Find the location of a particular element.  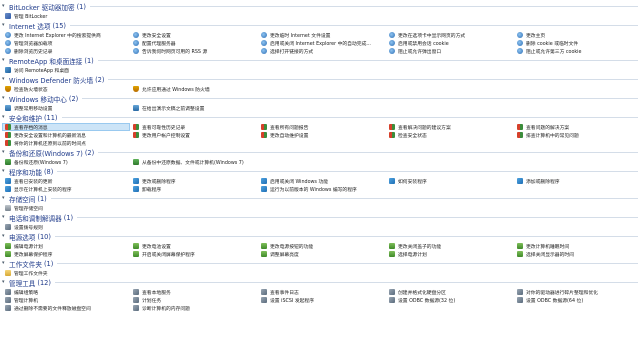

result-link-label: 设置 ODBC 数据源(64 位) is located at coordinates (554, 300).